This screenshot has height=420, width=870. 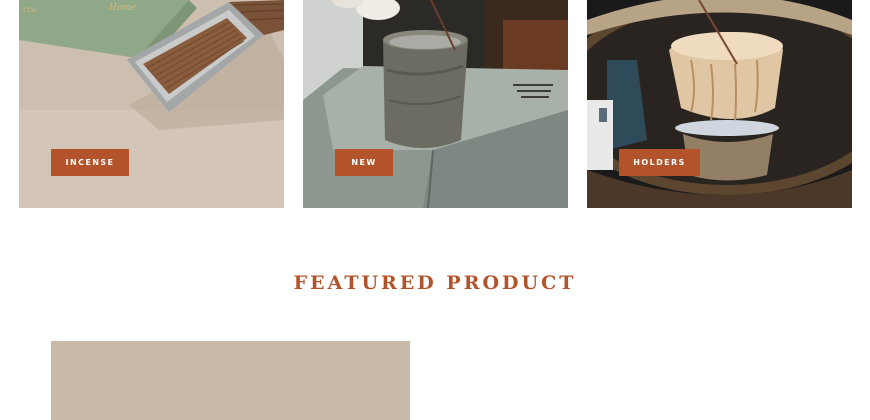 I want to click on category-button-holders: HOLDERS, so click(x=659, y=162).